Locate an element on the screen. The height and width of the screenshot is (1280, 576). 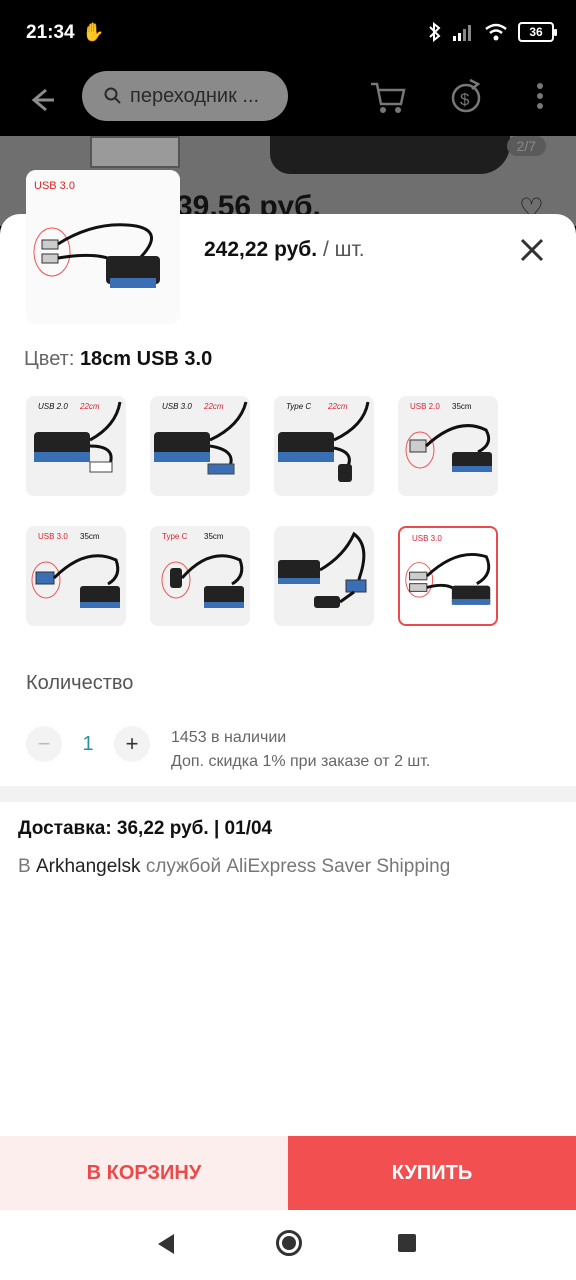
variant-option: USB 3.0 35cm is located at coordinates (76, 576).